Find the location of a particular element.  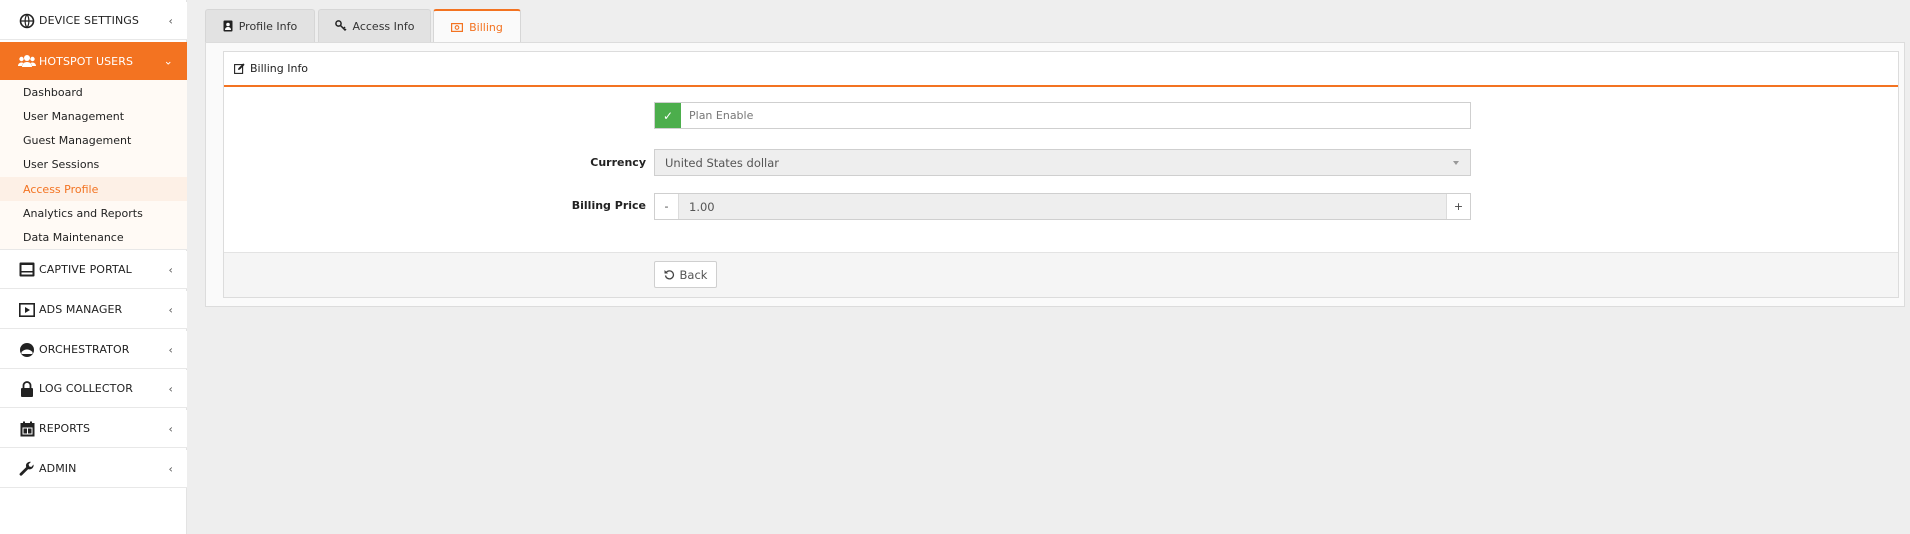

back-button: Back is located at coordinates (685, 274).